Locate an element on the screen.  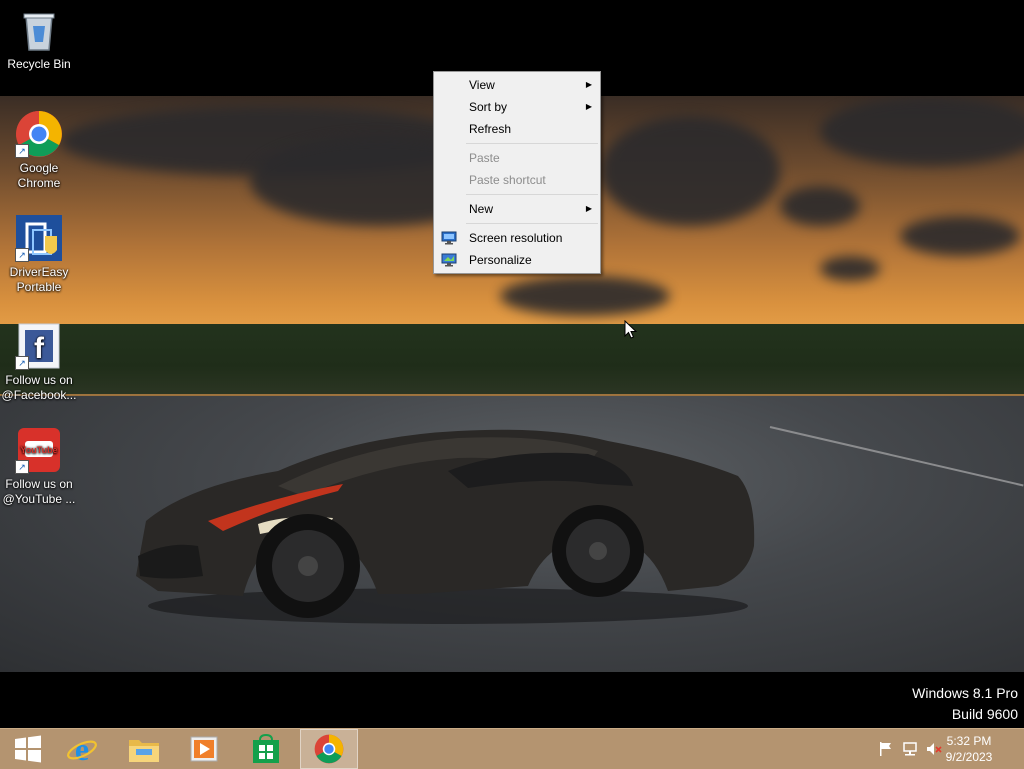
folder-icon is located at coordinates (144, 751).